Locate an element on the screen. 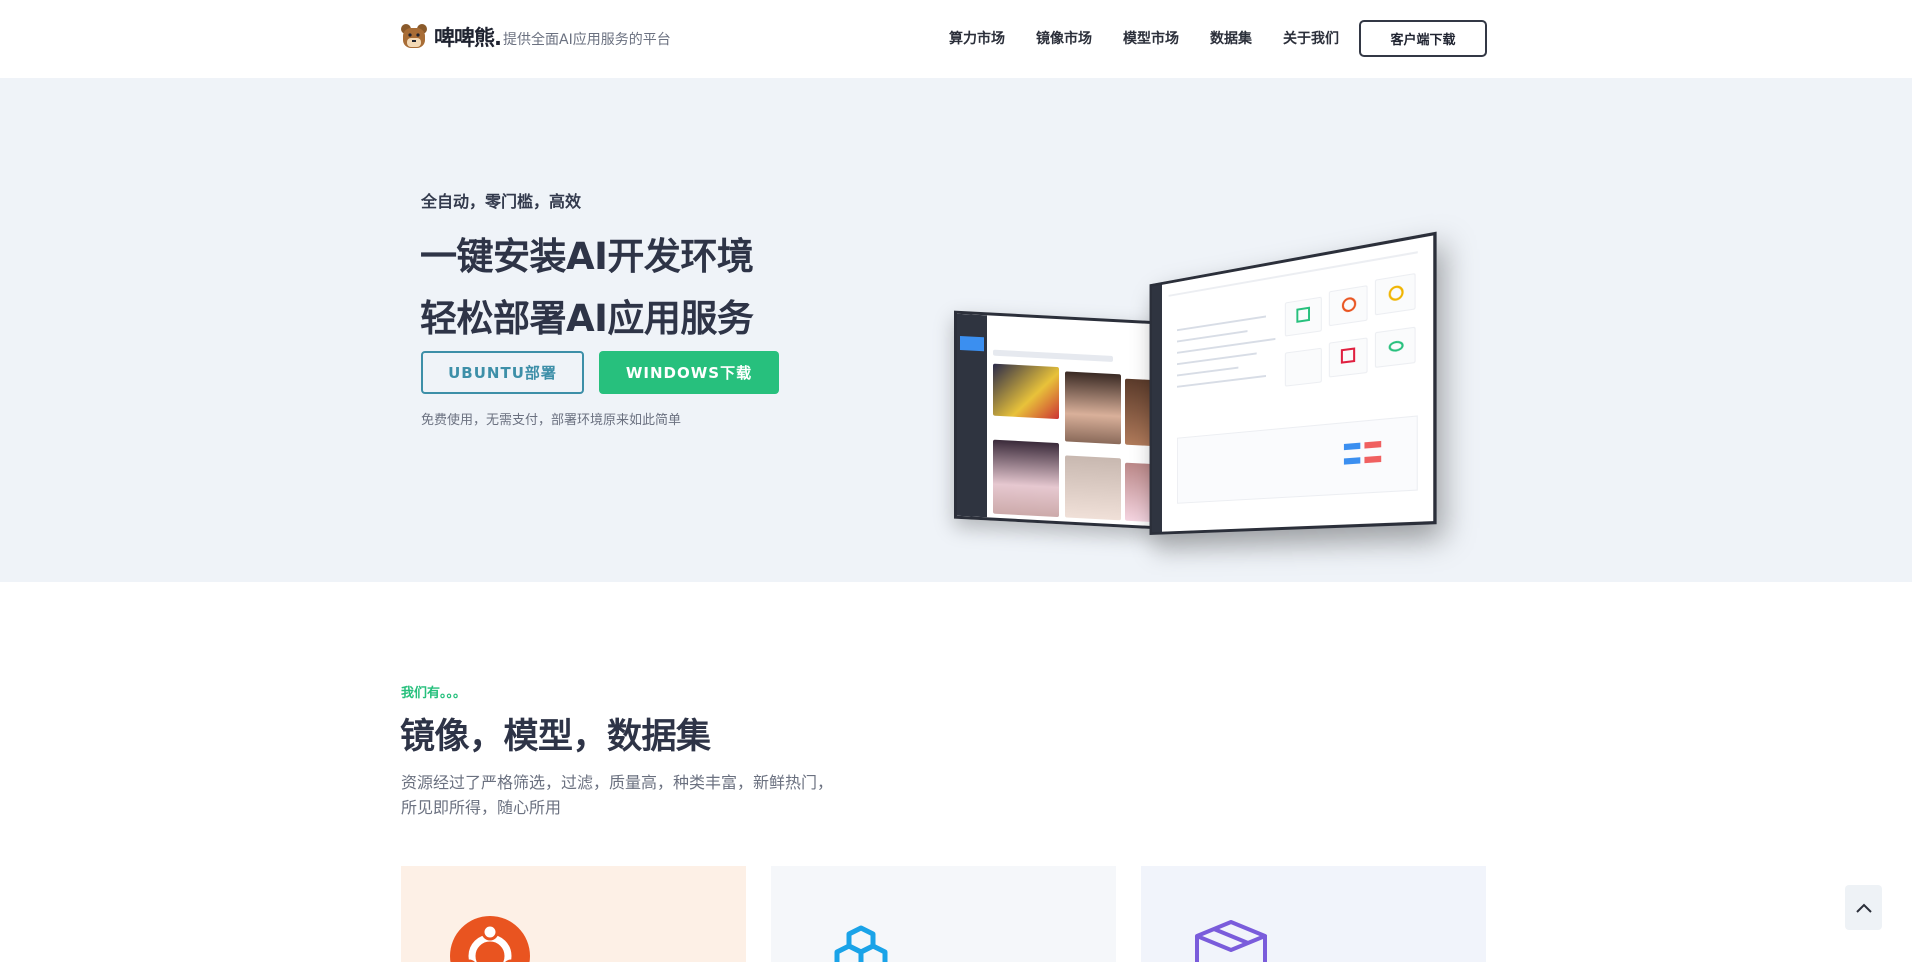 The width and height of the screenshot is (1912, 962). main-nav: 算力市场 镜像市场 模型市场 数据集 关于我们 is located at coordinates (1144, 38).